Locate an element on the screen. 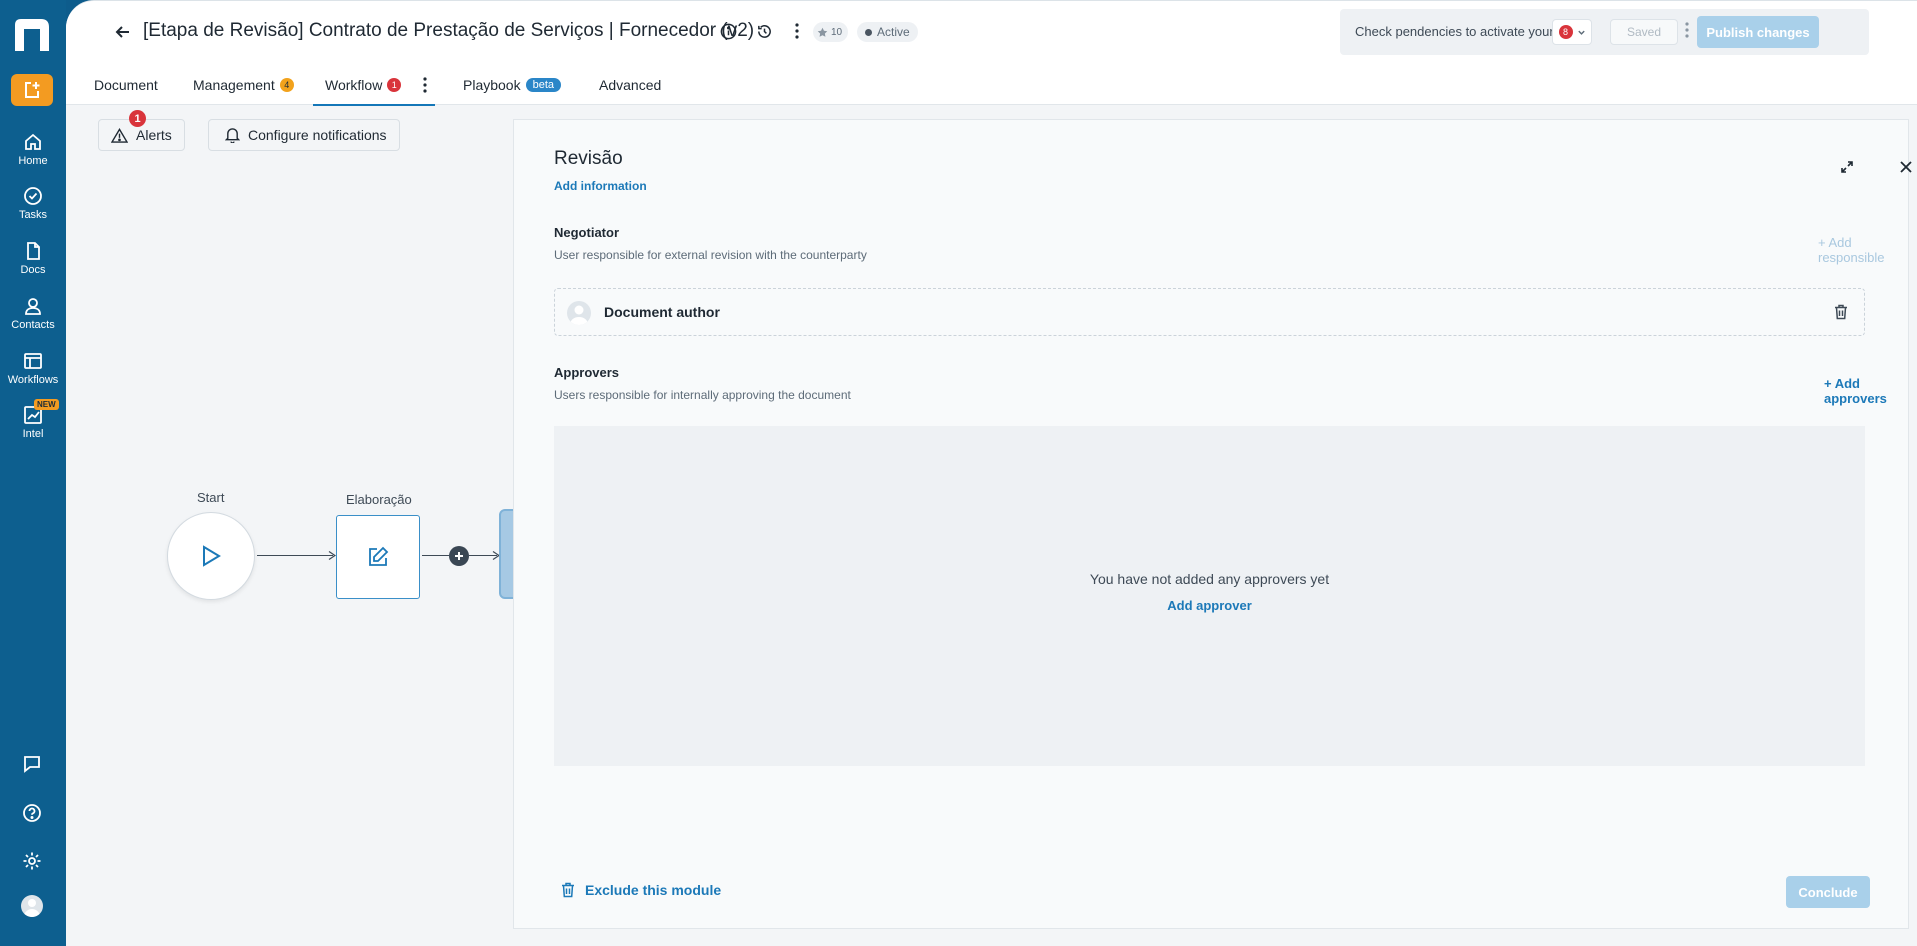  conclude-button: Conclude is located at coordinates (1828, 892).